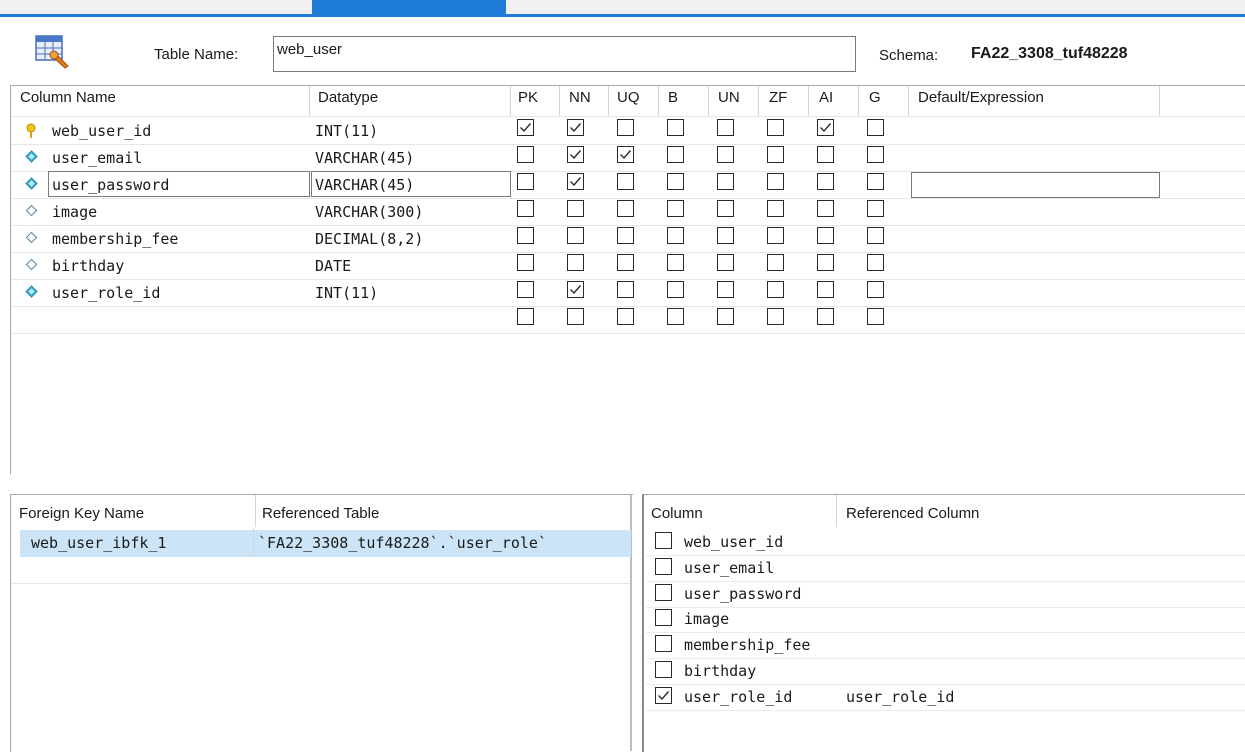  I want to click on grid-header-1: Datatype, so click(348, 97).